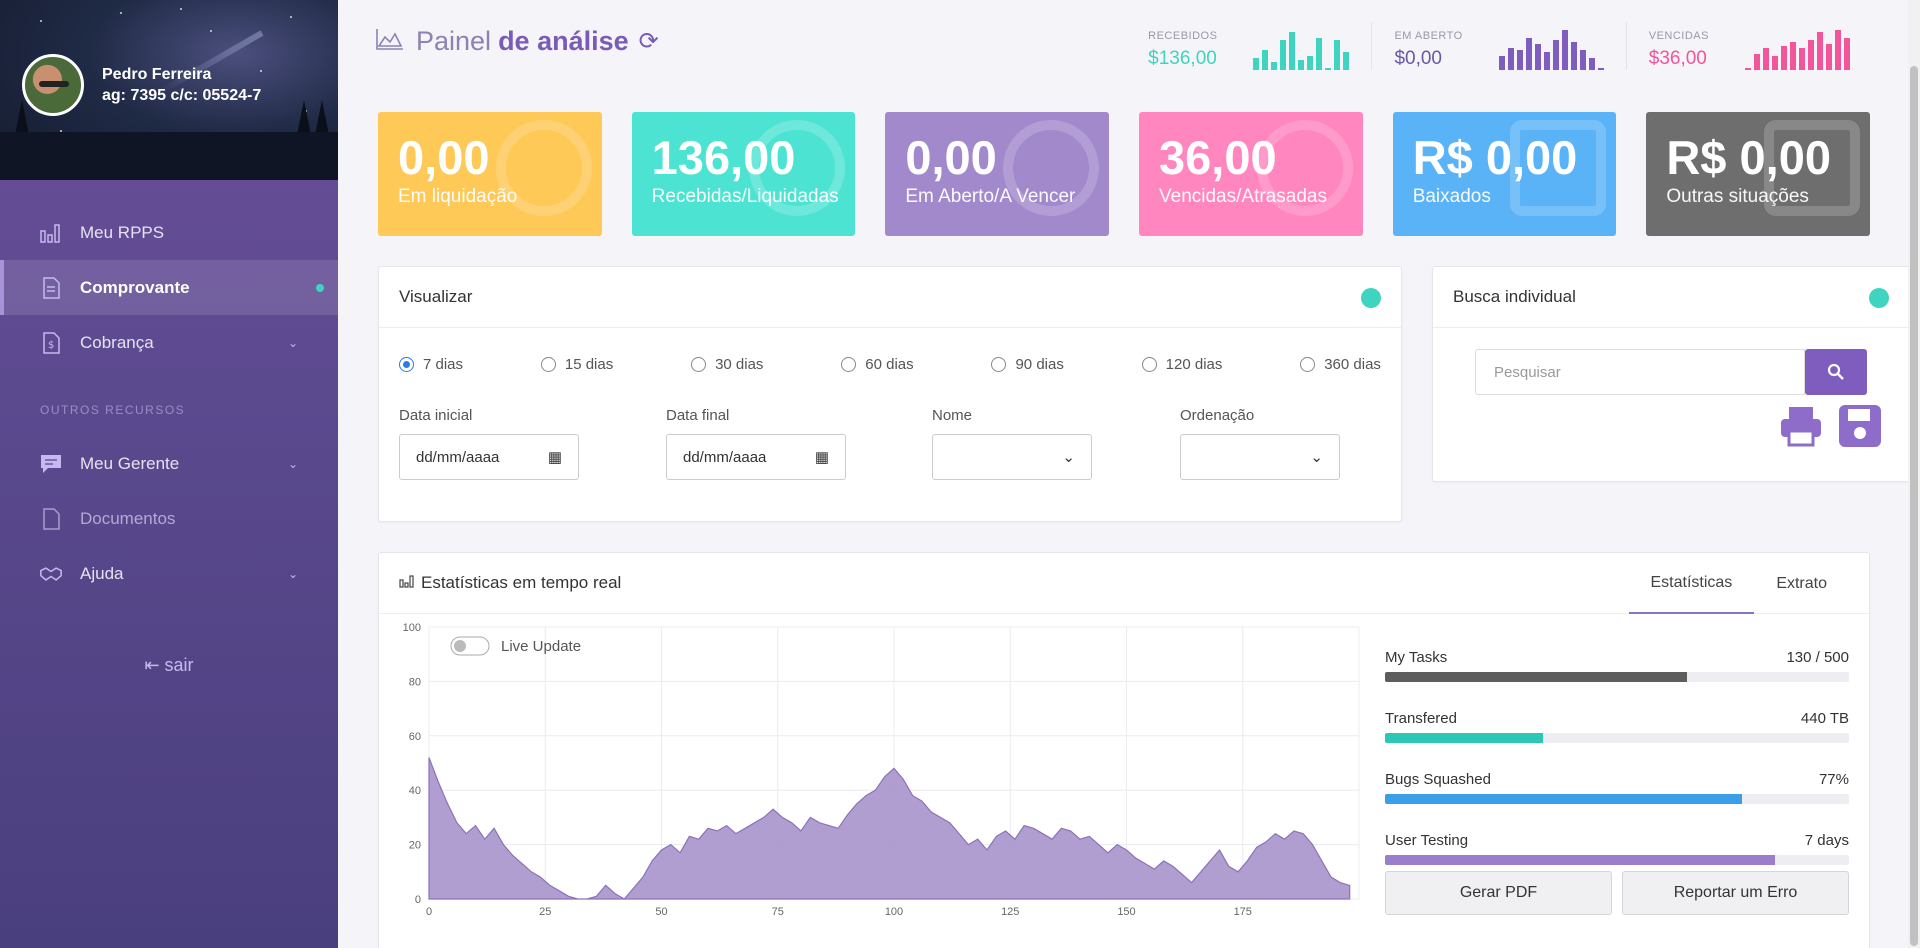 This screenshot has width=1920, height=948. I want to click on radio-120-dias: 120 dias, so click(1181, 364).